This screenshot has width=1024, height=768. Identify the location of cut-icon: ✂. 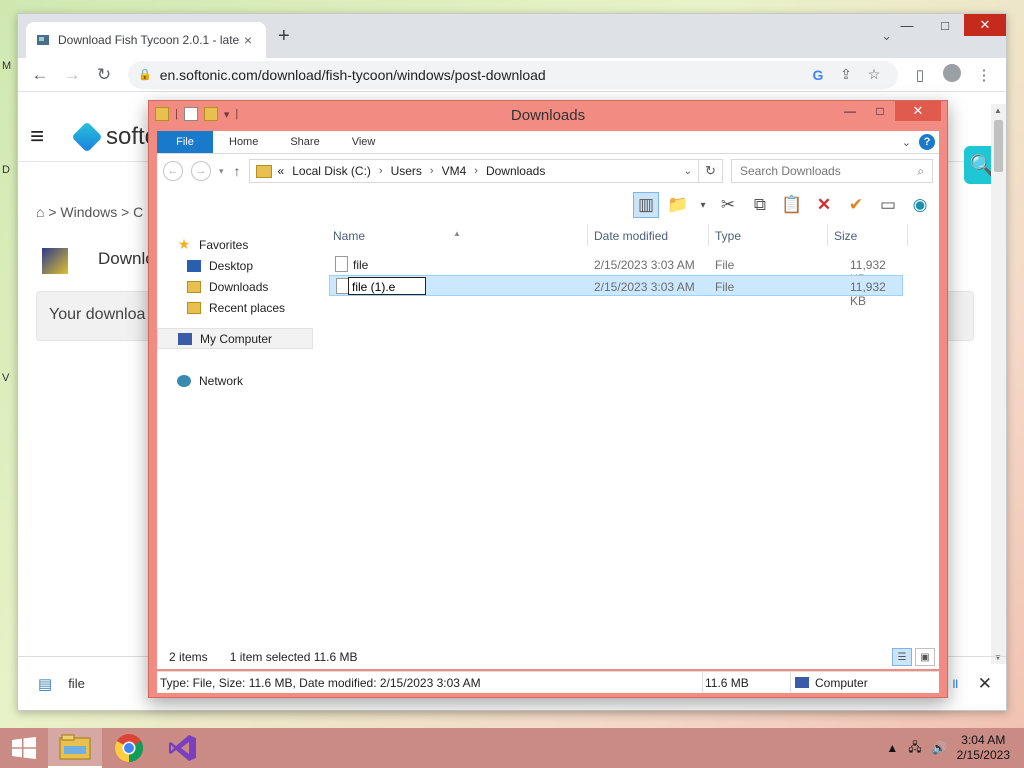
(728, 205).